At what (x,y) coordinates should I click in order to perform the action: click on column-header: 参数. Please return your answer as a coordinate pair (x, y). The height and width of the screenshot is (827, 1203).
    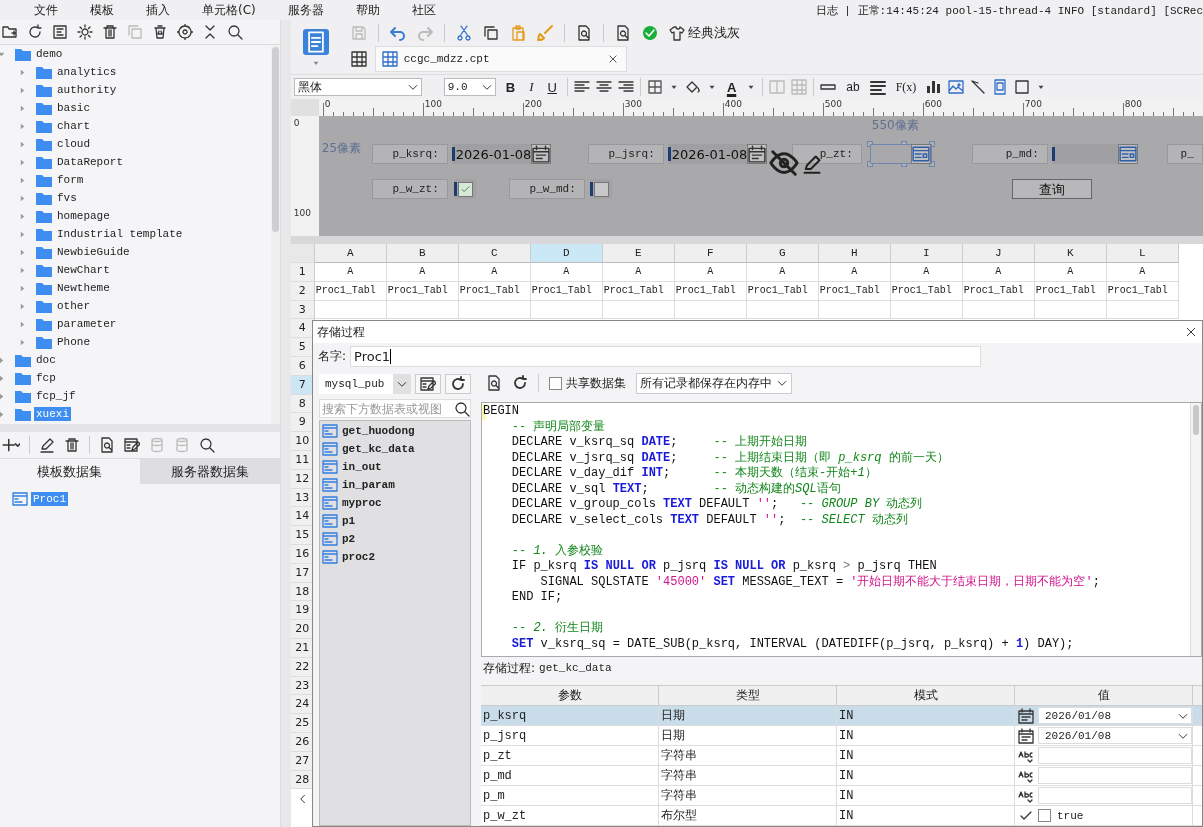
    Looking at the image, I should click on (570, 695).